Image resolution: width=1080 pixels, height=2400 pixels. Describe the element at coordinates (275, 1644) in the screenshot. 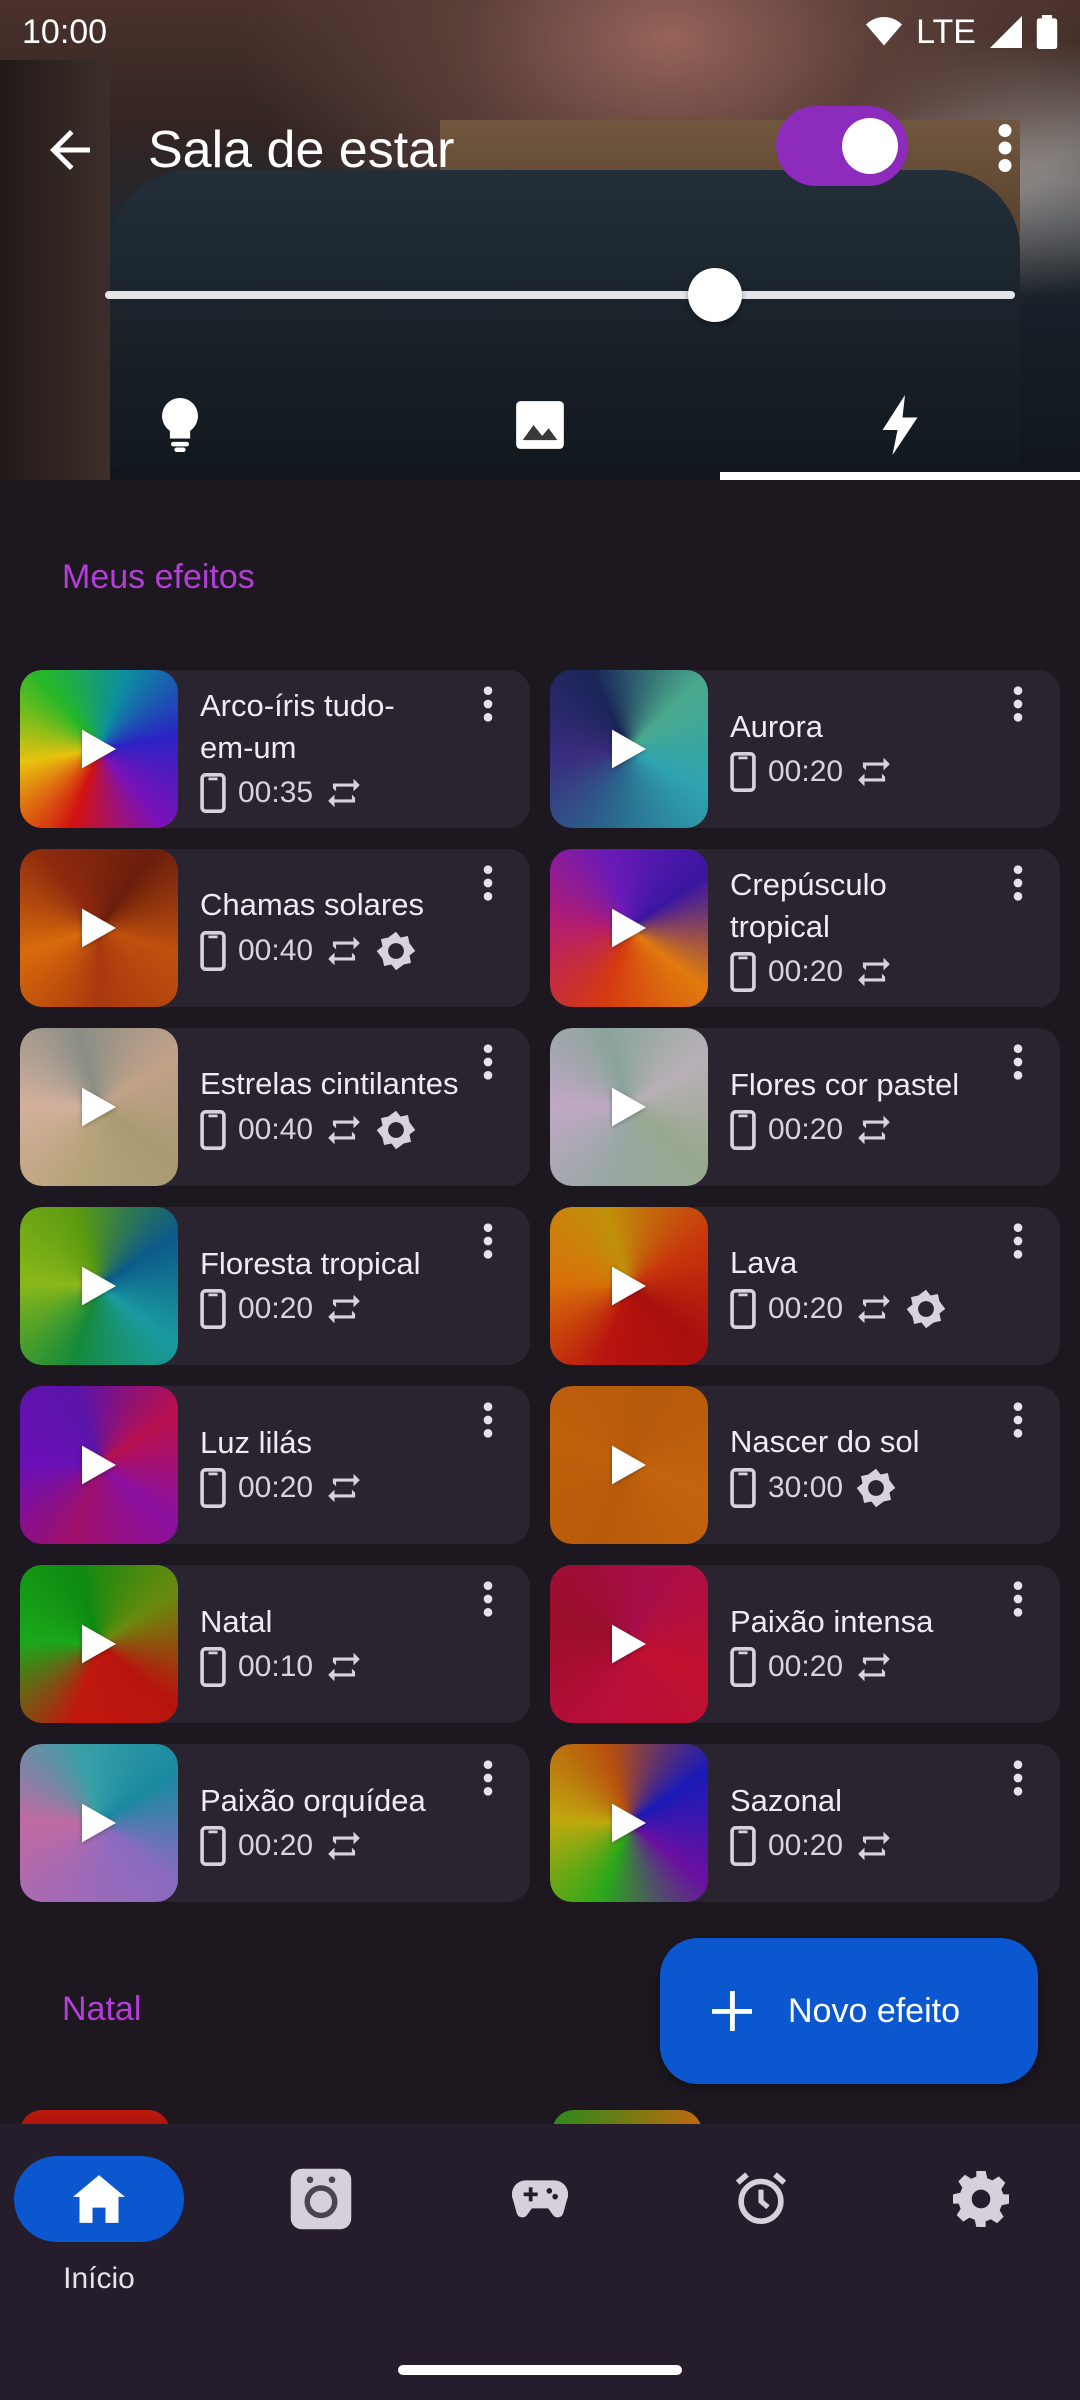

I see `effect-card: Natal 00:10` at that location.